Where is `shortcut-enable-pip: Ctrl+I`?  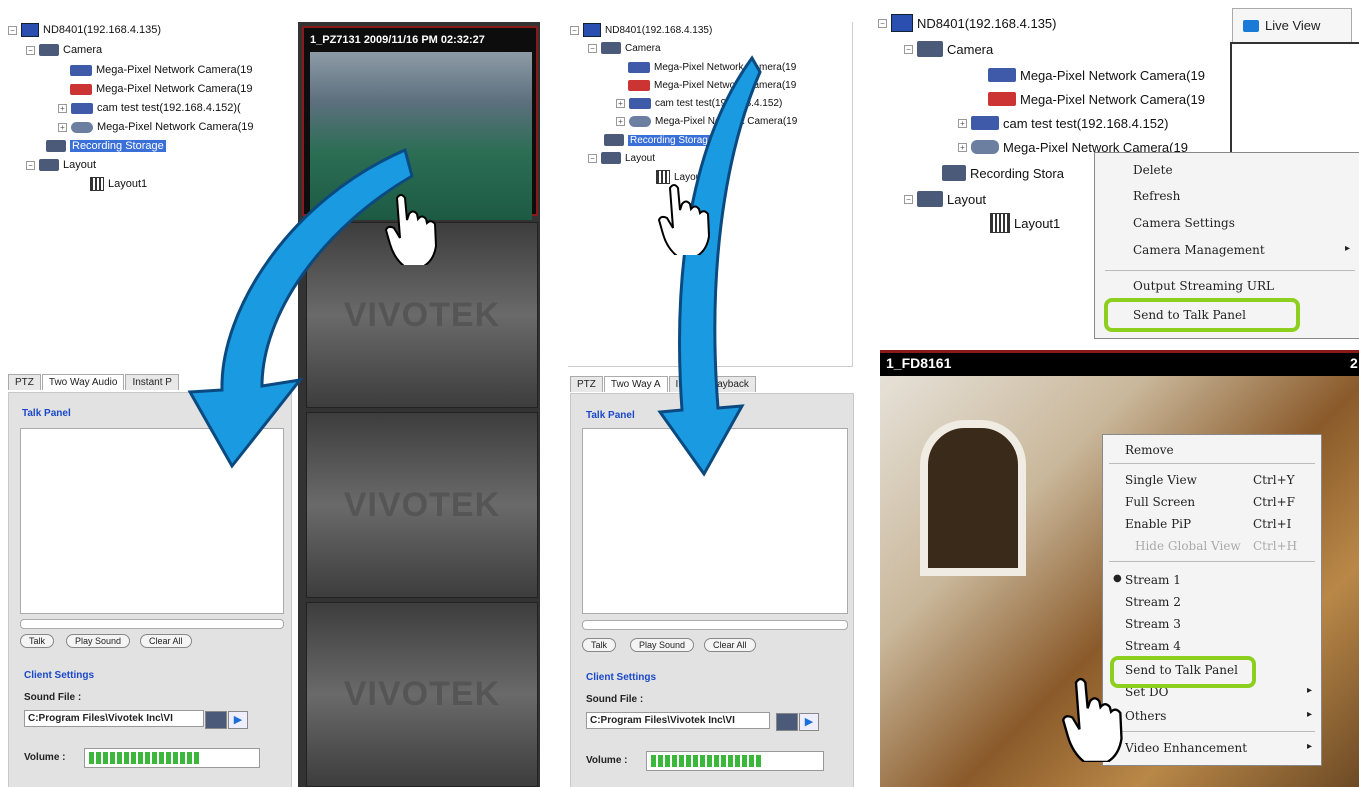 shortcut-enable-pip: Ctrl+I is located at coordinates (1272, 524).